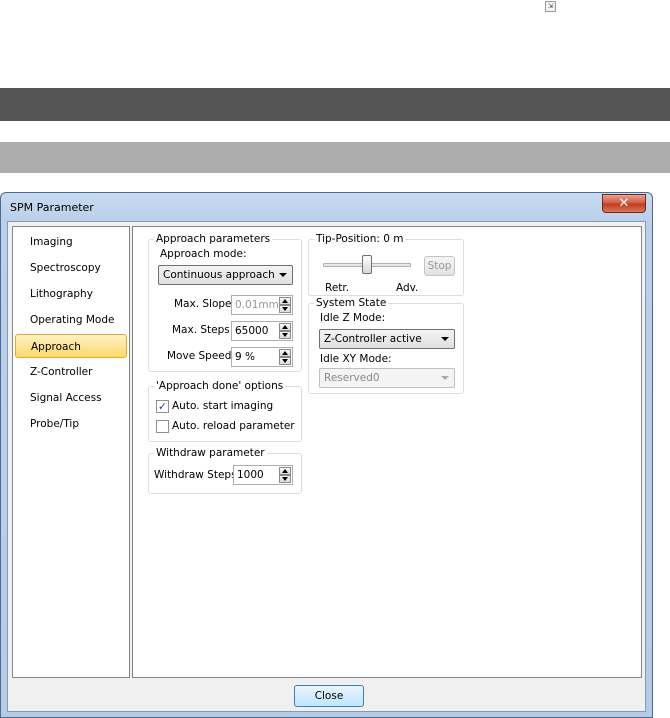 This screenshot has width=670, height=718. What do you see at coordinates (335, 104) in the screenshot?
I see `dark-section-bar` at bounding box center [335, 104].